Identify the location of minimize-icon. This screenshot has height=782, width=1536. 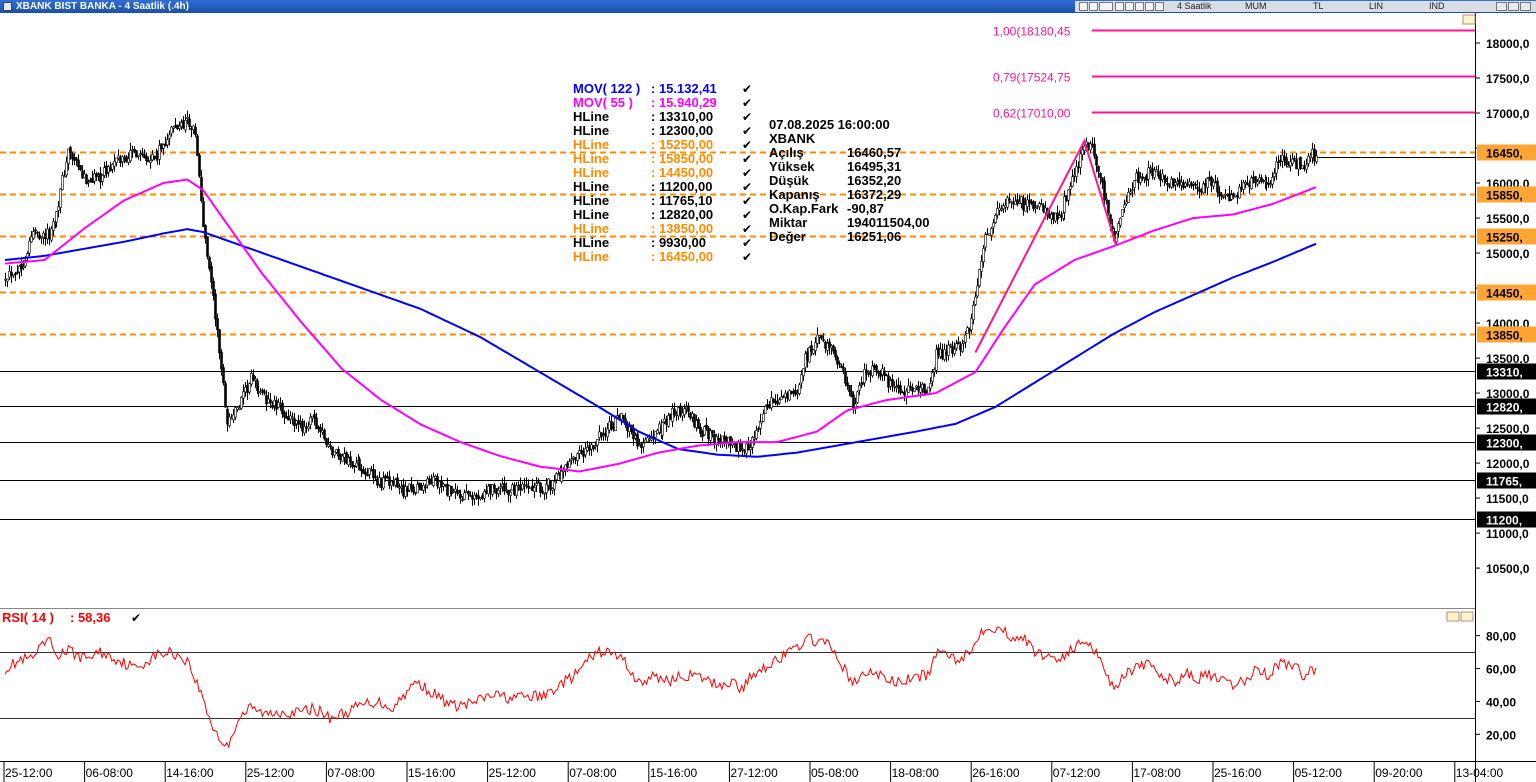
(1501, 6).